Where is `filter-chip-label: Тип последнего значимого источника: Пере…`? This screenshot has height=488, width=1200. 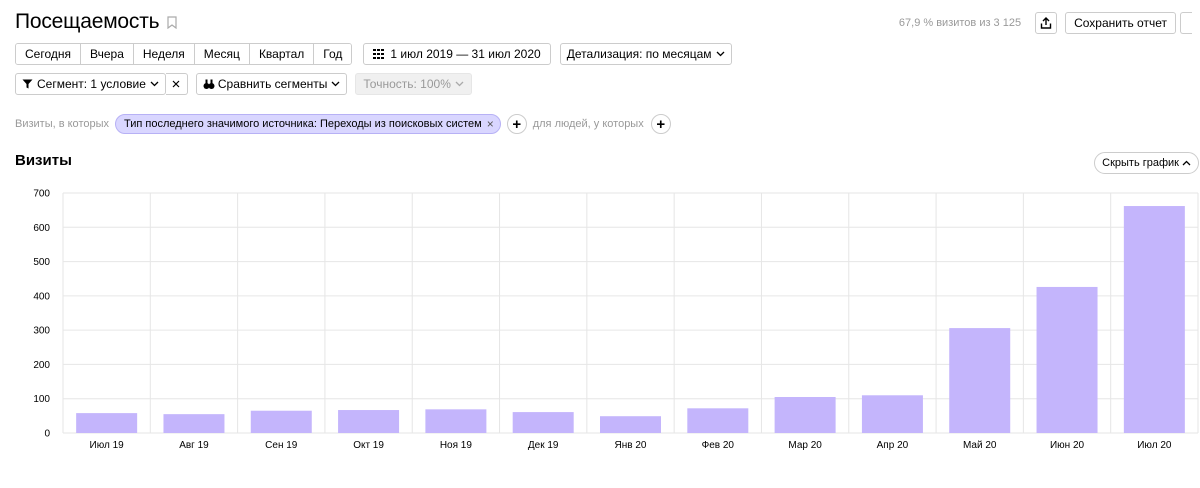
filter-chip-label: Тип последнего значимого источника: Пере… is located at coordinates (303, 124).